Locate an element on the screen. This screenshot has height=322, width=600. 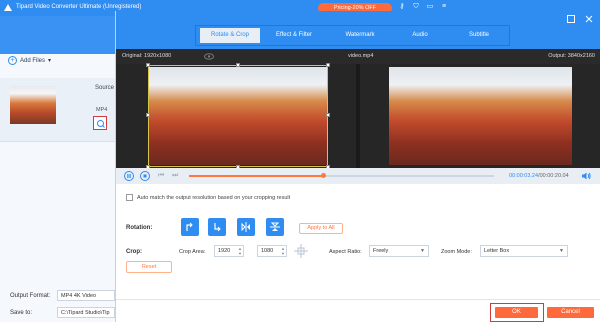
title-toolbar: ⚷ ⛉ ▭ ≡ is located at coordinates (423, 7).